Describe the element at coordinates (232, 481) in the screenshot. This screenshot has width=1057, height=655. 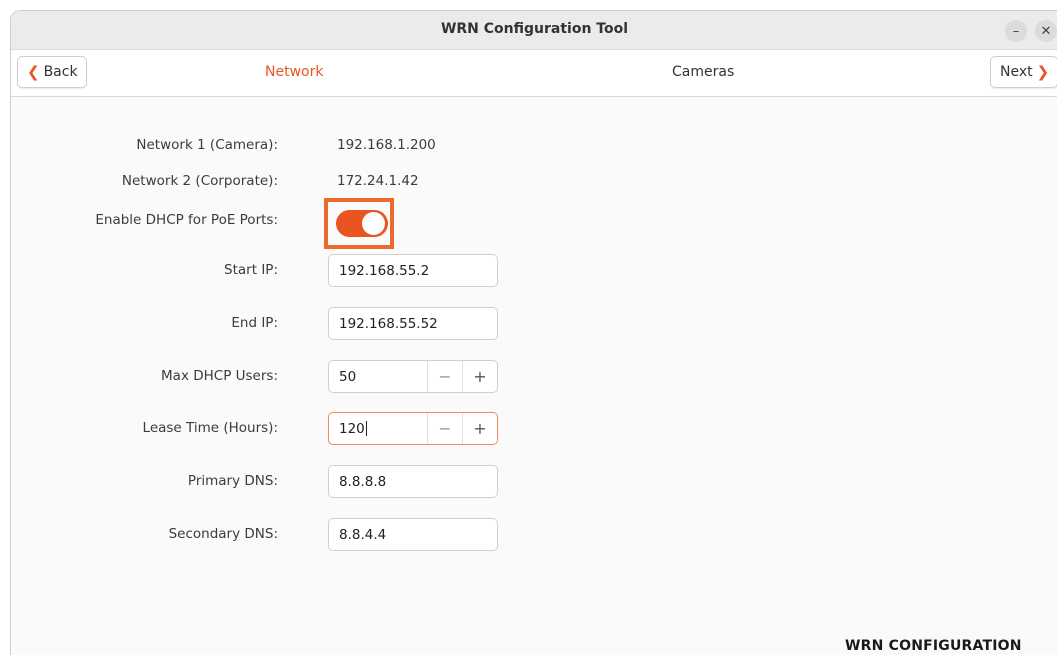
I see `primary-dns-label: Primary DNS:` at that location.